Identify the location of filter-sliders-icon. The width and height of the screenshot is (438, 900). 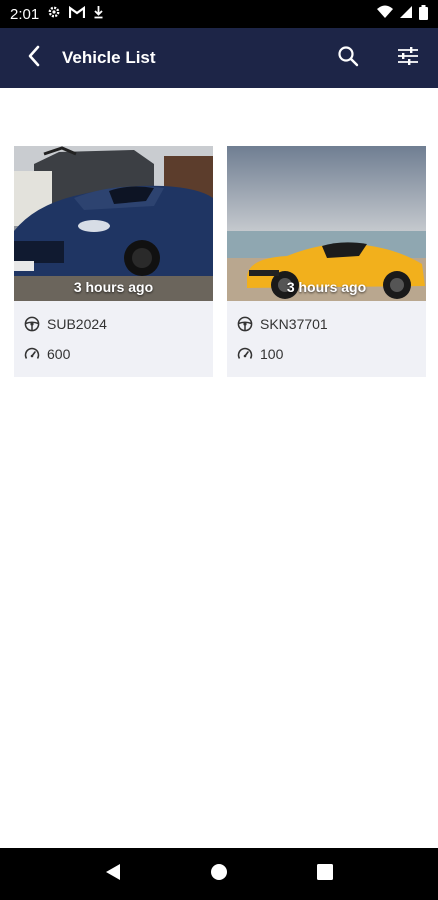
(408, 58).